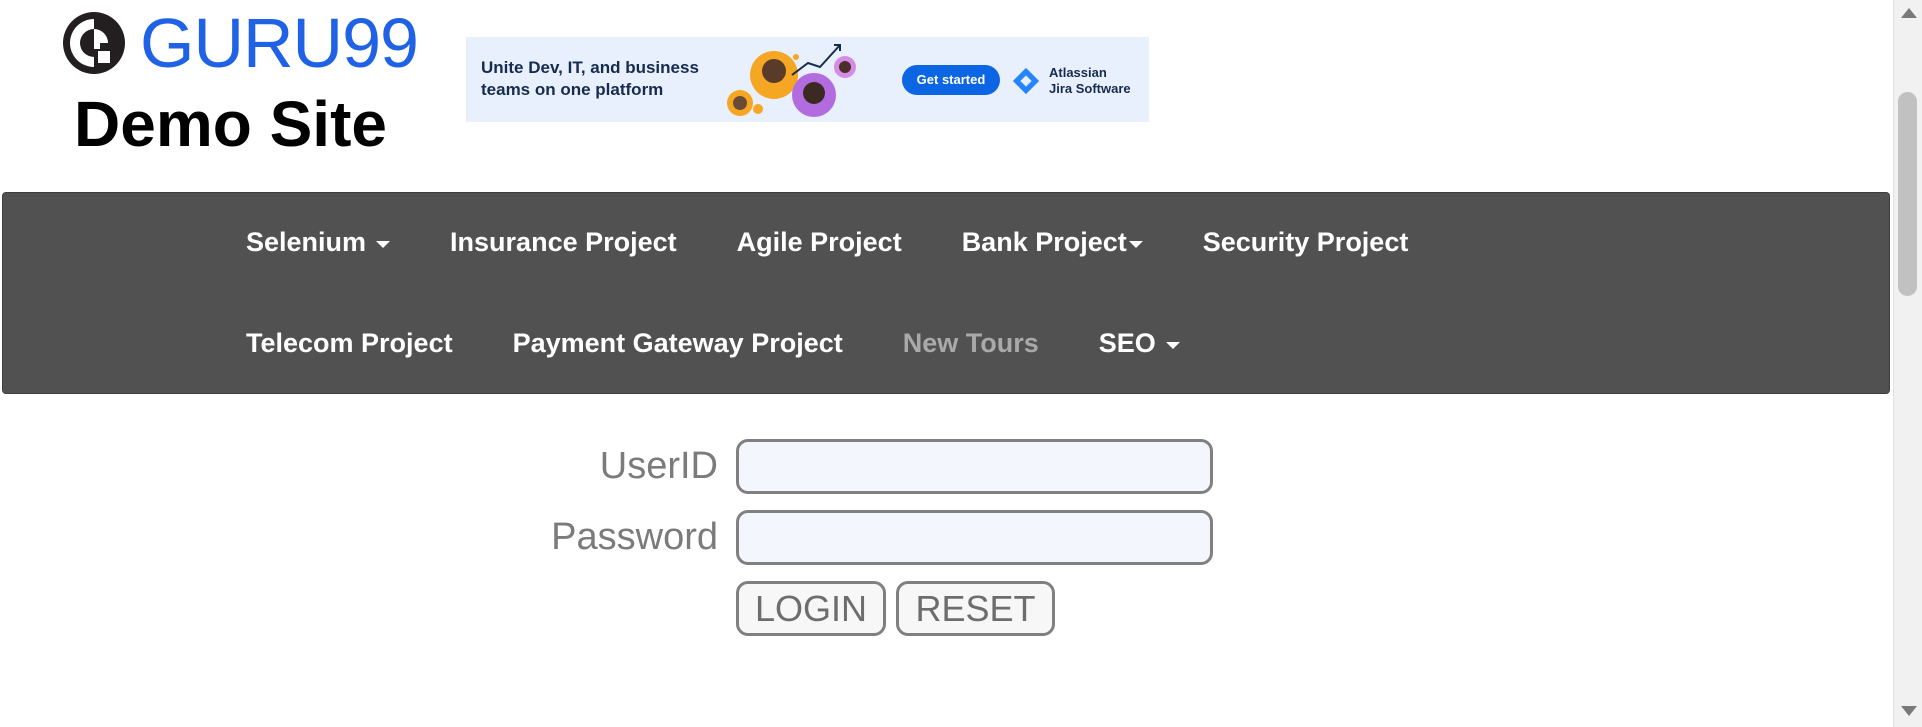 This screenshot has width=1922, height=727. I want to click on ad-brand: Atlassian Jira Software, so click(1076, 81).